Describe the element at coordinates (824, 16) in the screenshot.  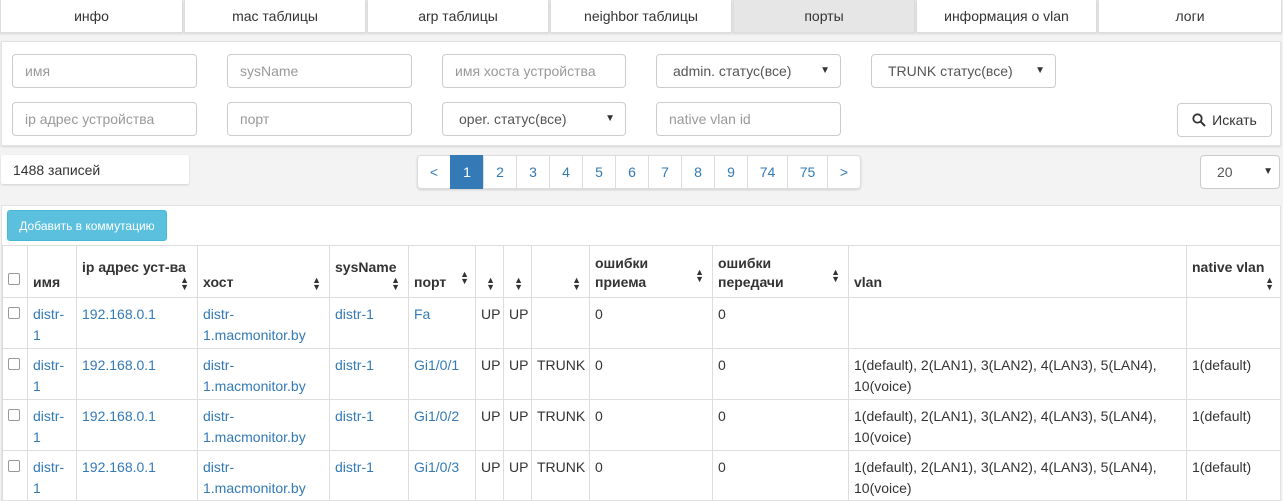
I see `tab-ports: порты` at that location.